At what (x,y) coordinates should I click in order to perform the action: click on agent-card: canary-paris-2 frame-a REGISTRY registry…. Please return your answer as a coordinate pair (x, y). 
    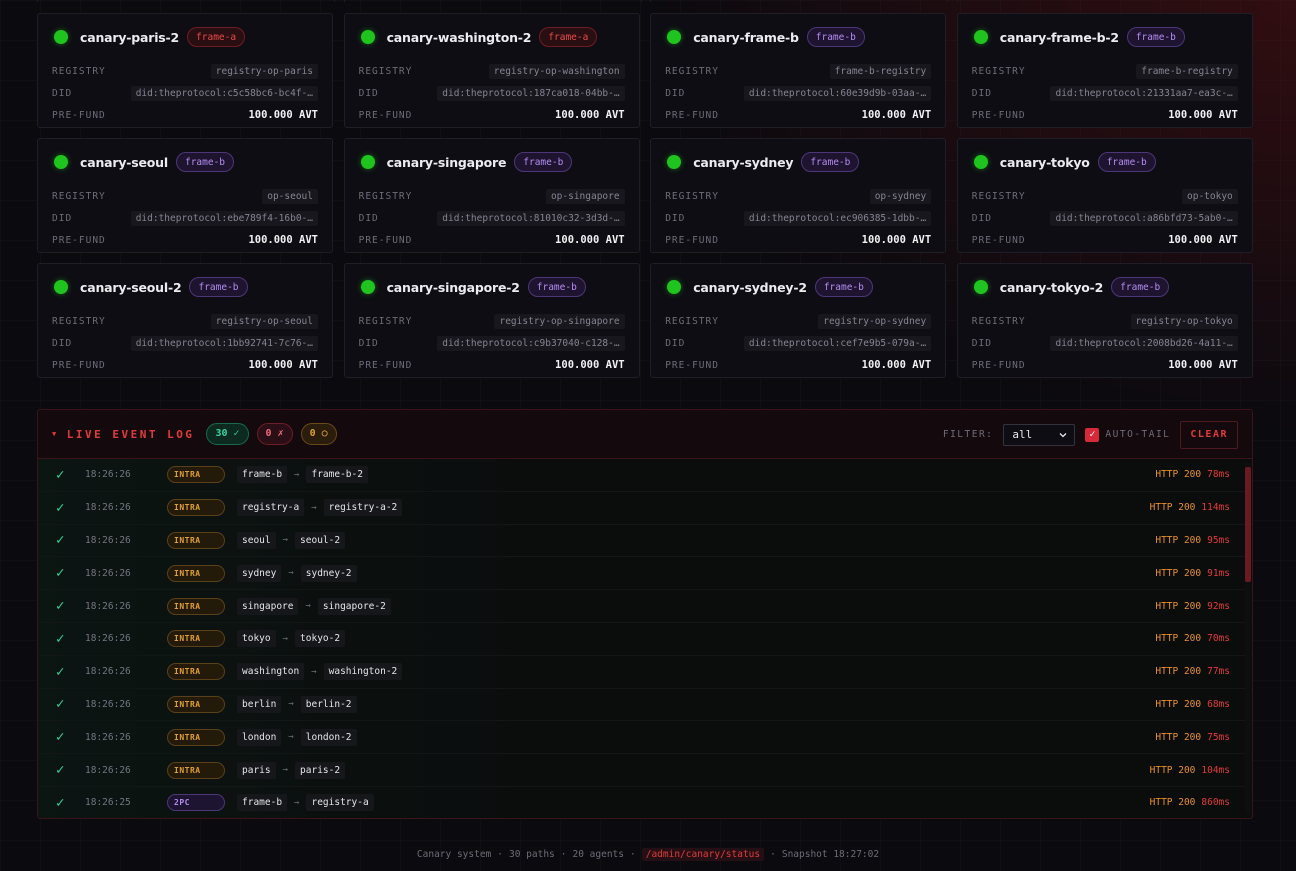
    Looking at the image, I should click on (185, 70).